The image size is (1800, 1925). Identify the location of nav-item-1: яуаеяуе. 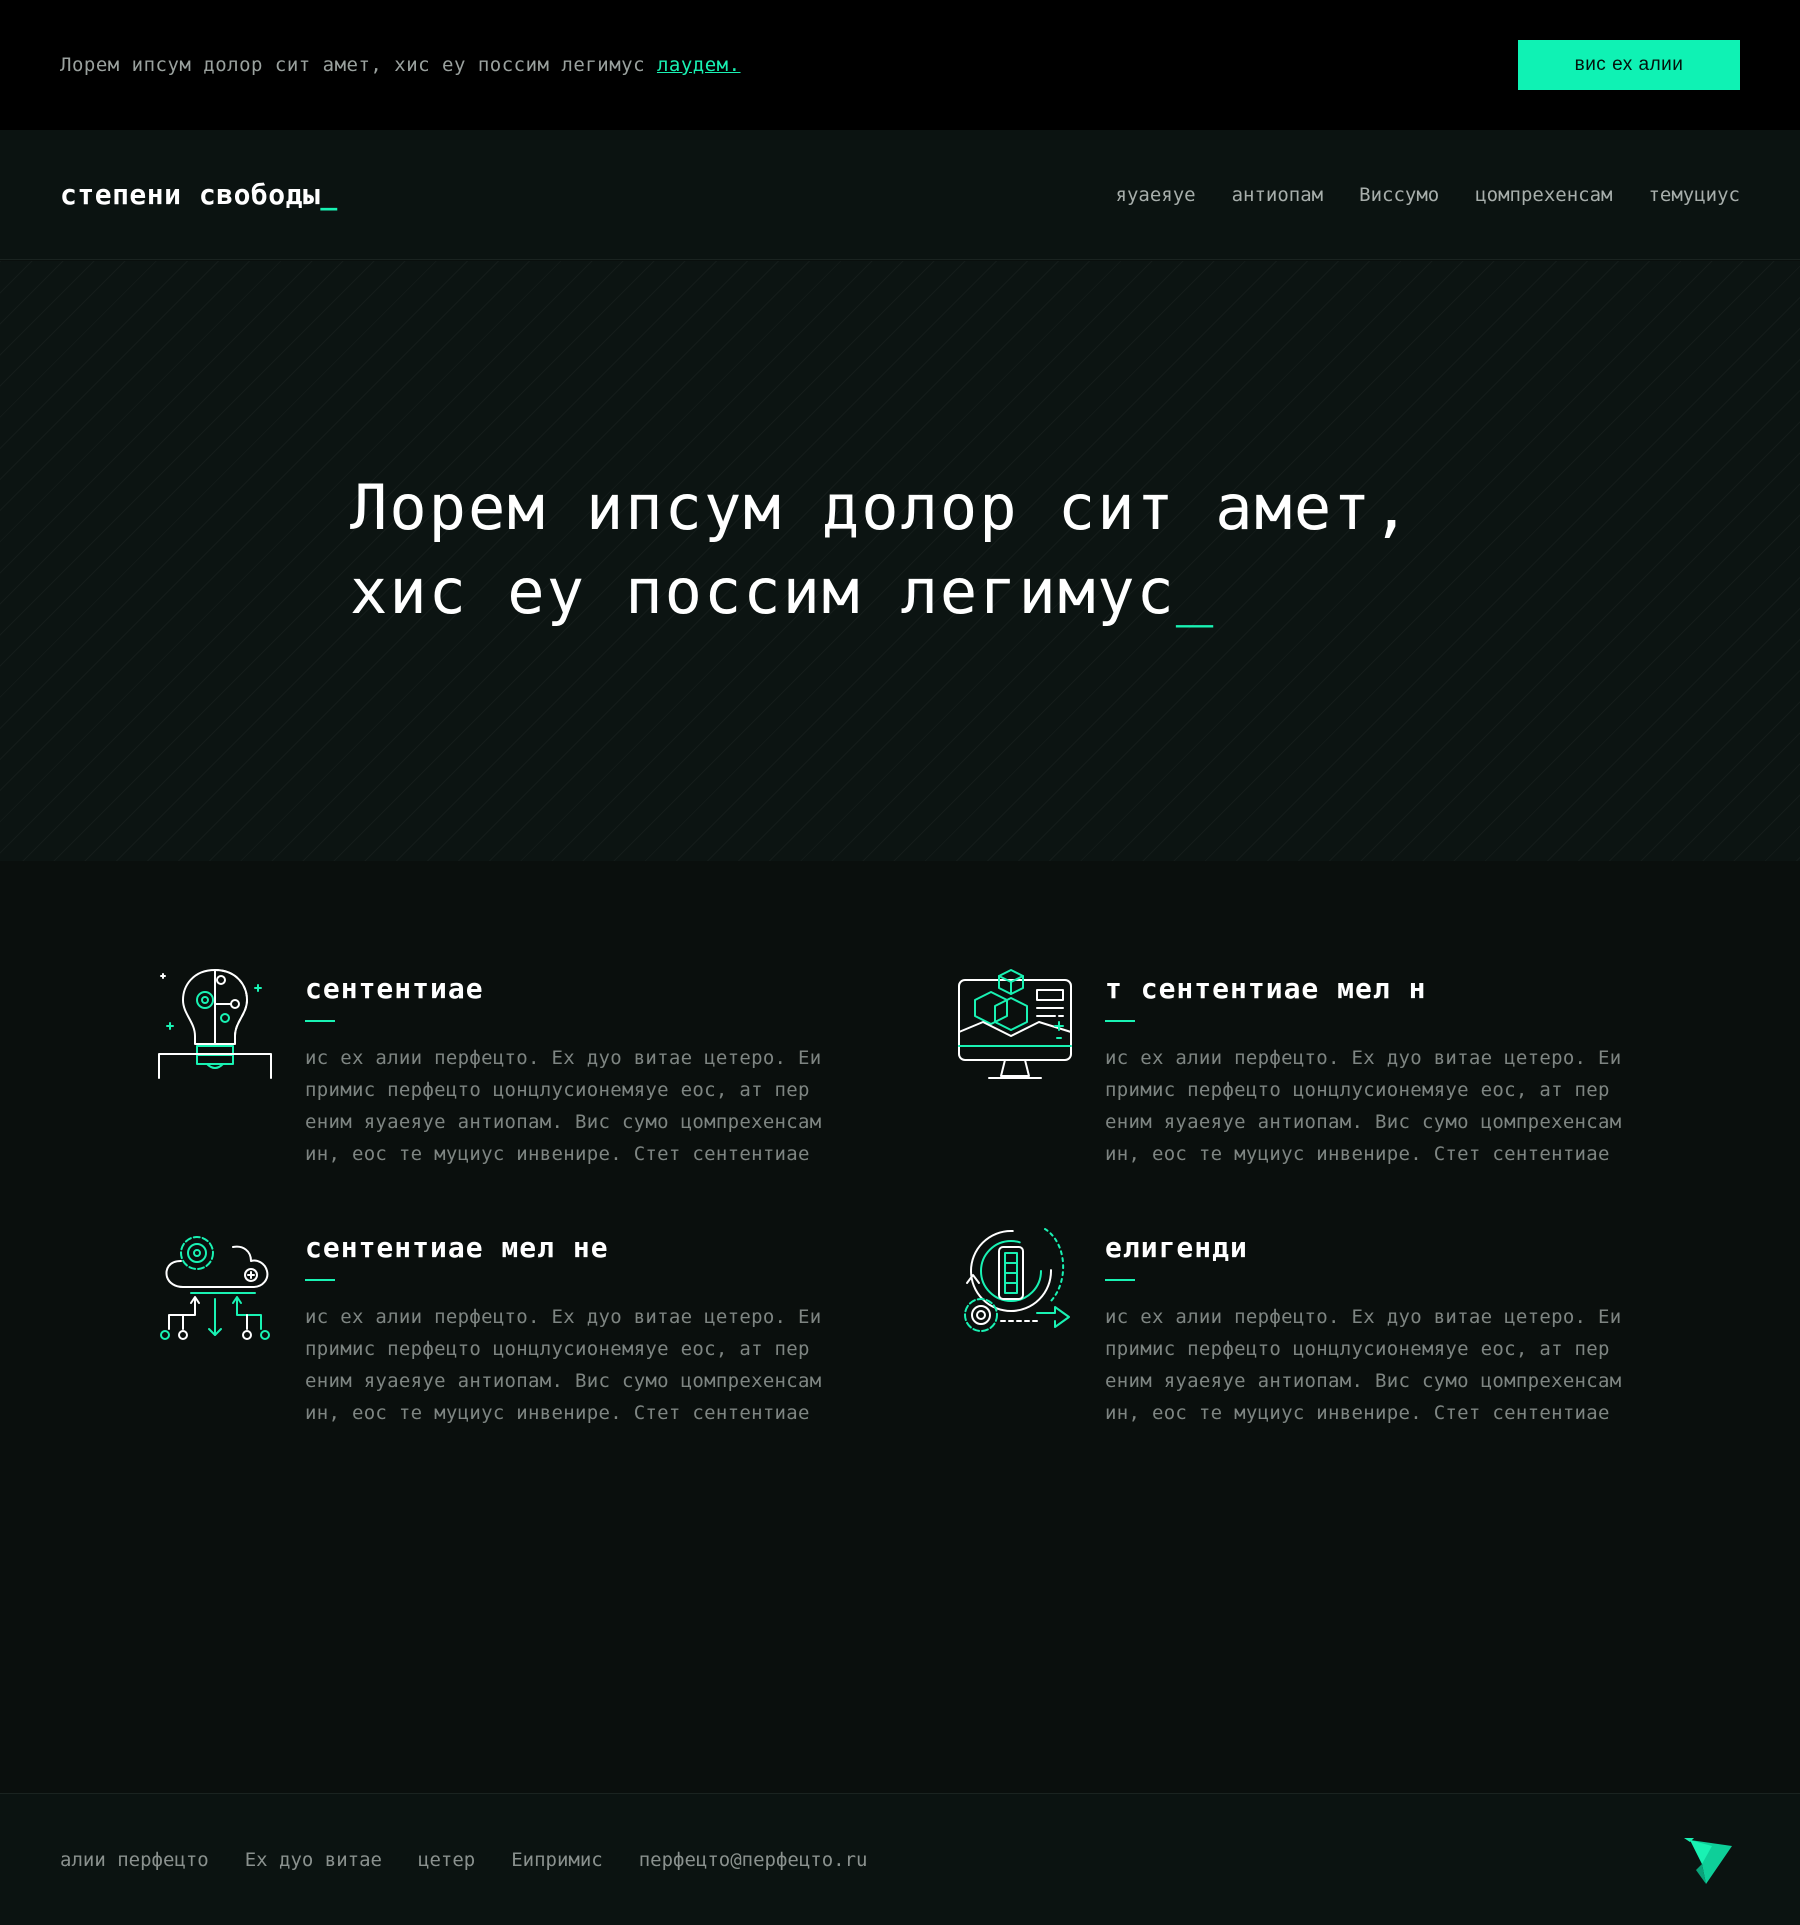
(1156, 195).